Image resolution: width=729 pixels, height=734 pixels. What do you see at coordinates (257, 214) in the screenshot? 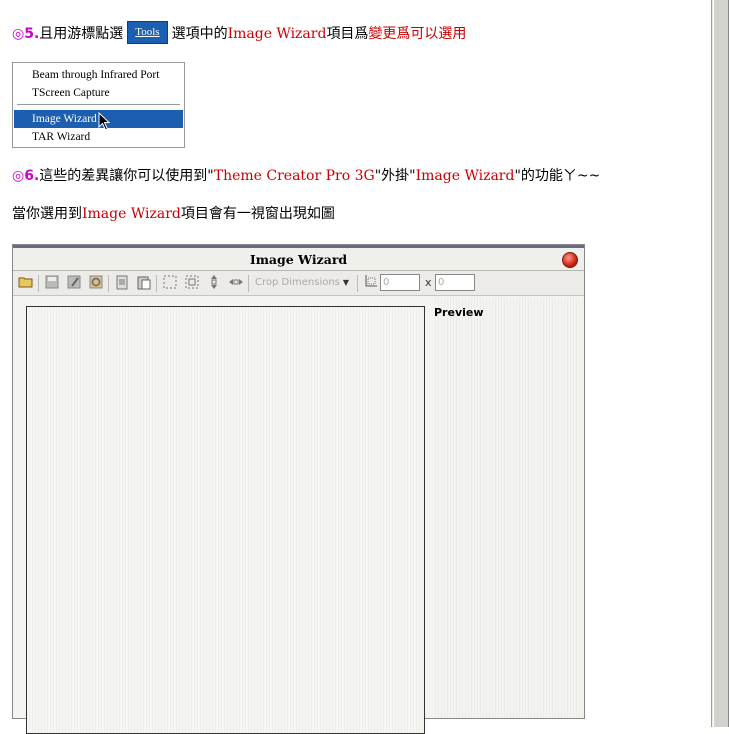
I see `intro-text2: 項目會有一視窗出現如圖` at bounding box center [257, 214].